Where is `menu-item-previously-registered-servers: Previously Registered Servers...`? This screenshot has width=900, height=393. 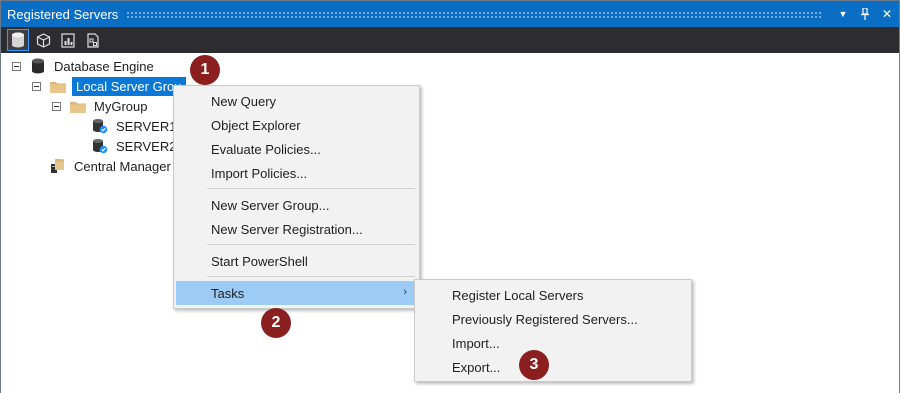
menu-item-previously-registered-servers: Previously Registered Servers... is located at coordinates (553, 319).